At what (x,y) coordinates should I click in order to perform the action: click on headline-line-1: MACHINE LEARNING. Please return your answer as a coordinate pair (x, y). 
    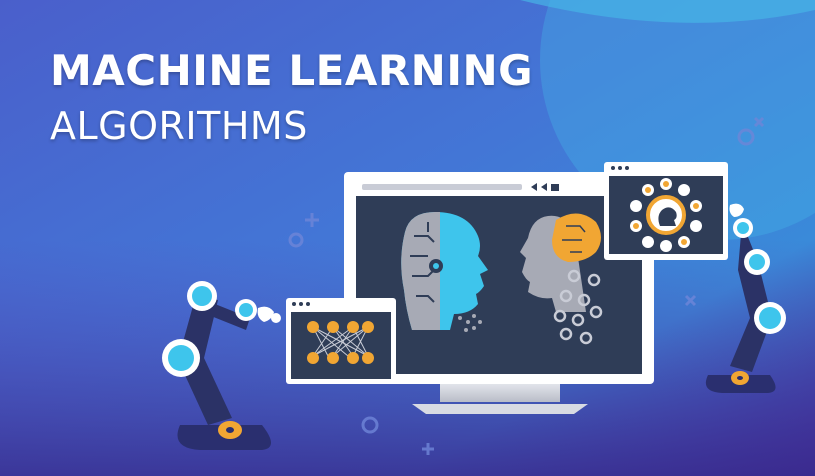
    Looking at the image, I should click on (292, 70).